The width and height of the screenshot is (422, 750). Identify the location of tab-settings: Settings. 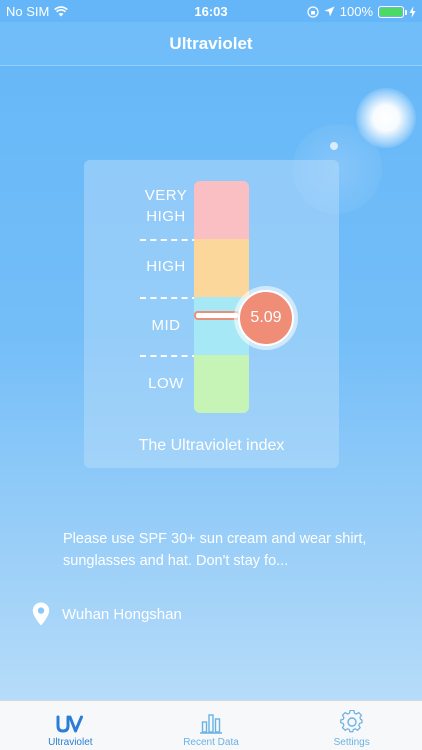
(351, 725).